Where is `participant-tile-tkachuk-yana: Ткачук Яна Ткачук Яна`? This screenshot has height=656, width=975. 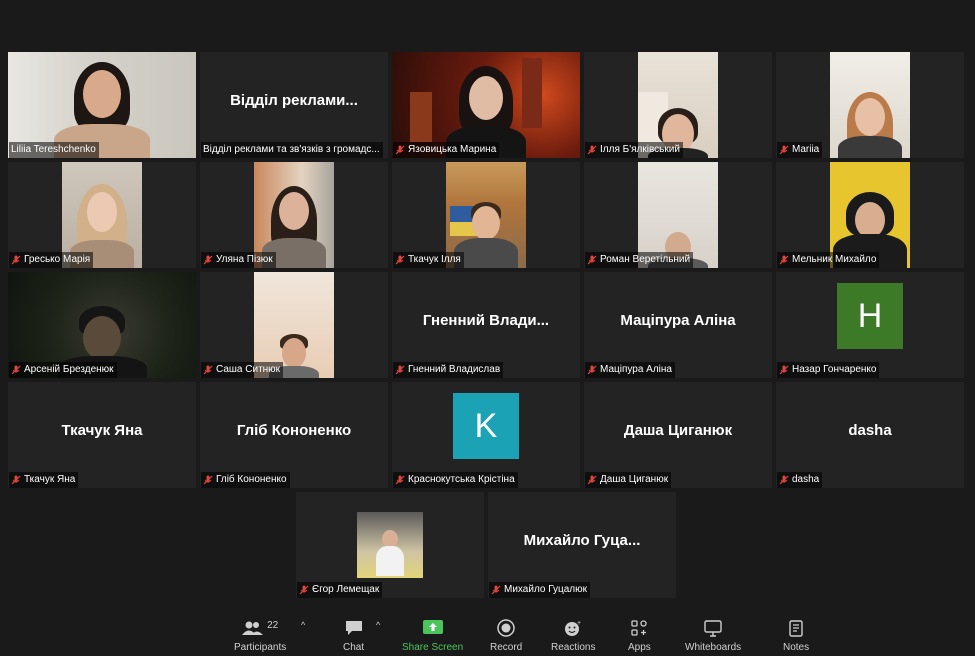
participant-tile-tkachuk-yana: Ткачук Яна Ткачук Яна is located at coordinates (102, 435).